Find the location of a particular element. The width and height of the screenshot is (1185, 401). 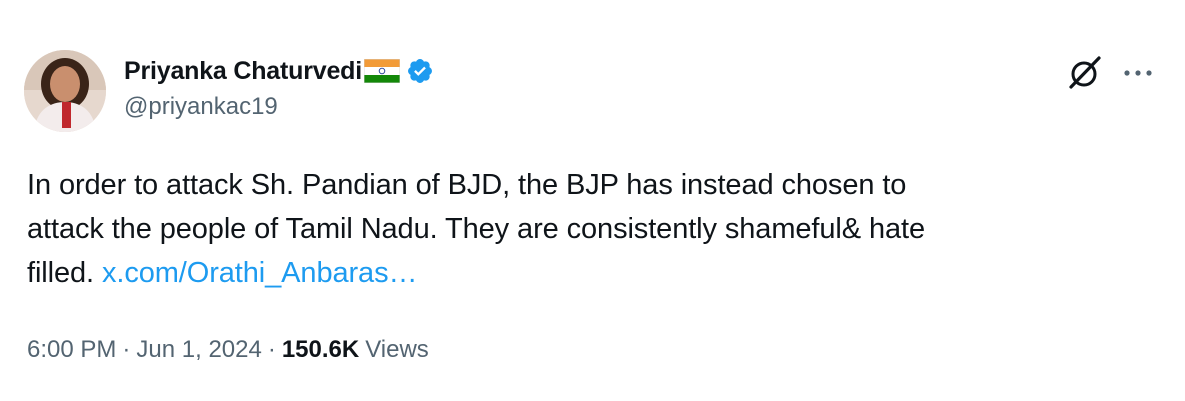

author-handle: @priyankac19 is located at coordinates (201, 107).